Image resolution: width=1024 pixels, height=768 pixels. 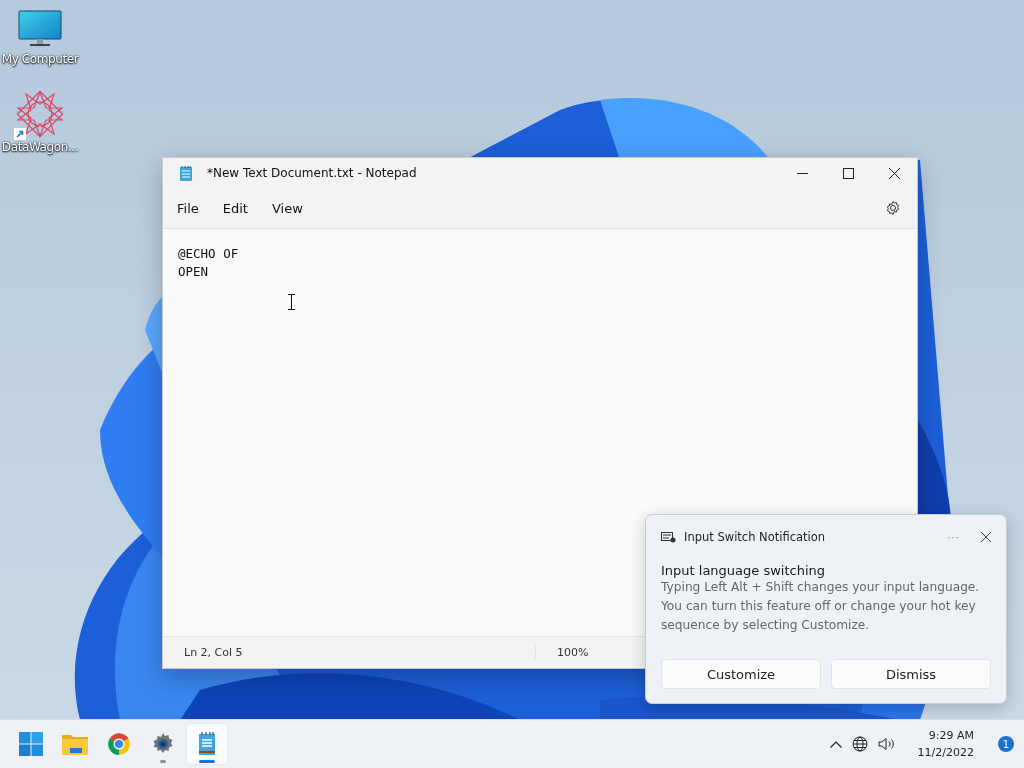 What do you see at coordinates (953, 537) in the screenshot?
I see `more-button: ···` at bounding box center [953, 537].